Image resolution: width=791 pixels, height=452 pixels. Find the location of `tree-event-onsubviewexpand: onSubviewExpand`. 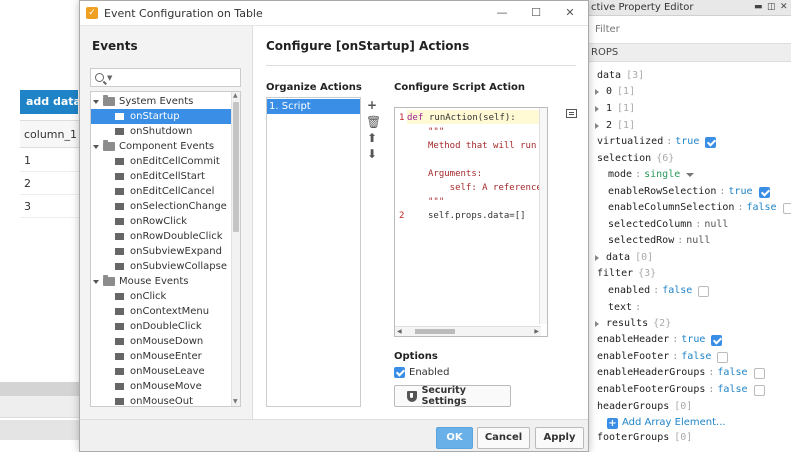

tree-event-onsubviewexpand: onSubviewExpand is located at coordinates (161, 251).